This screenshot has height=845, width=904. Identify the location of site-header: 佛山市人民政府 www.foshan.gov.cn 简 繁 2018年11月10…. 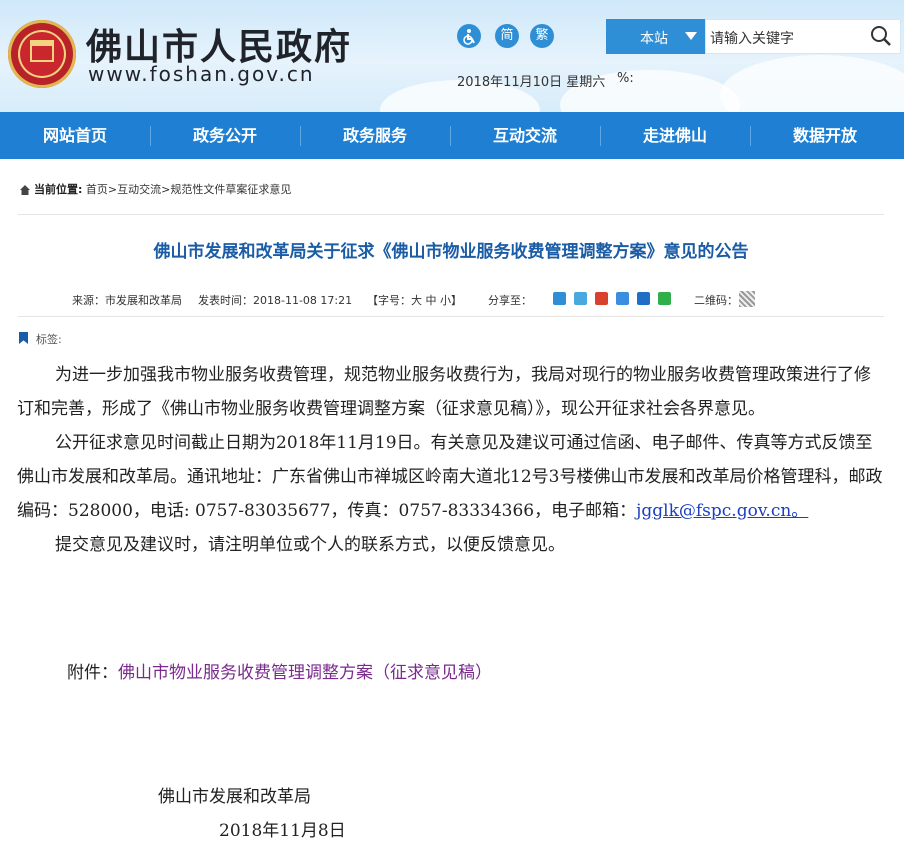
(452, 56).